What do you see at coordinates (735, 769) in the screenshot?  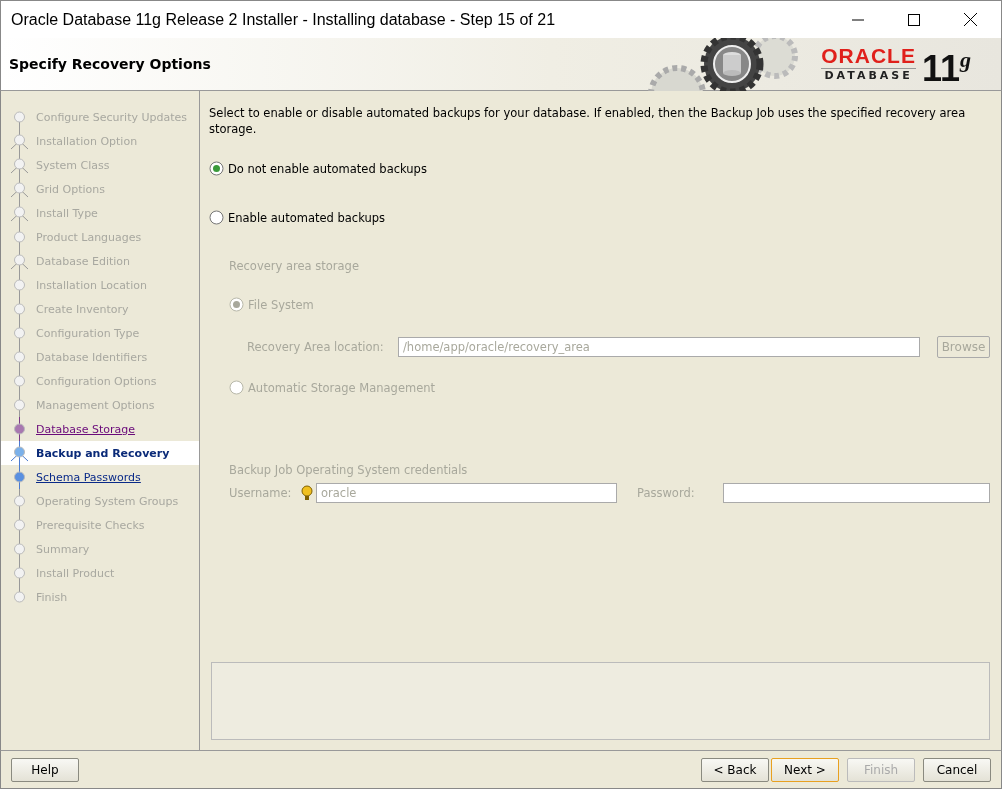 I see `wizard-button: < Back` at bounding box center [735, 769].